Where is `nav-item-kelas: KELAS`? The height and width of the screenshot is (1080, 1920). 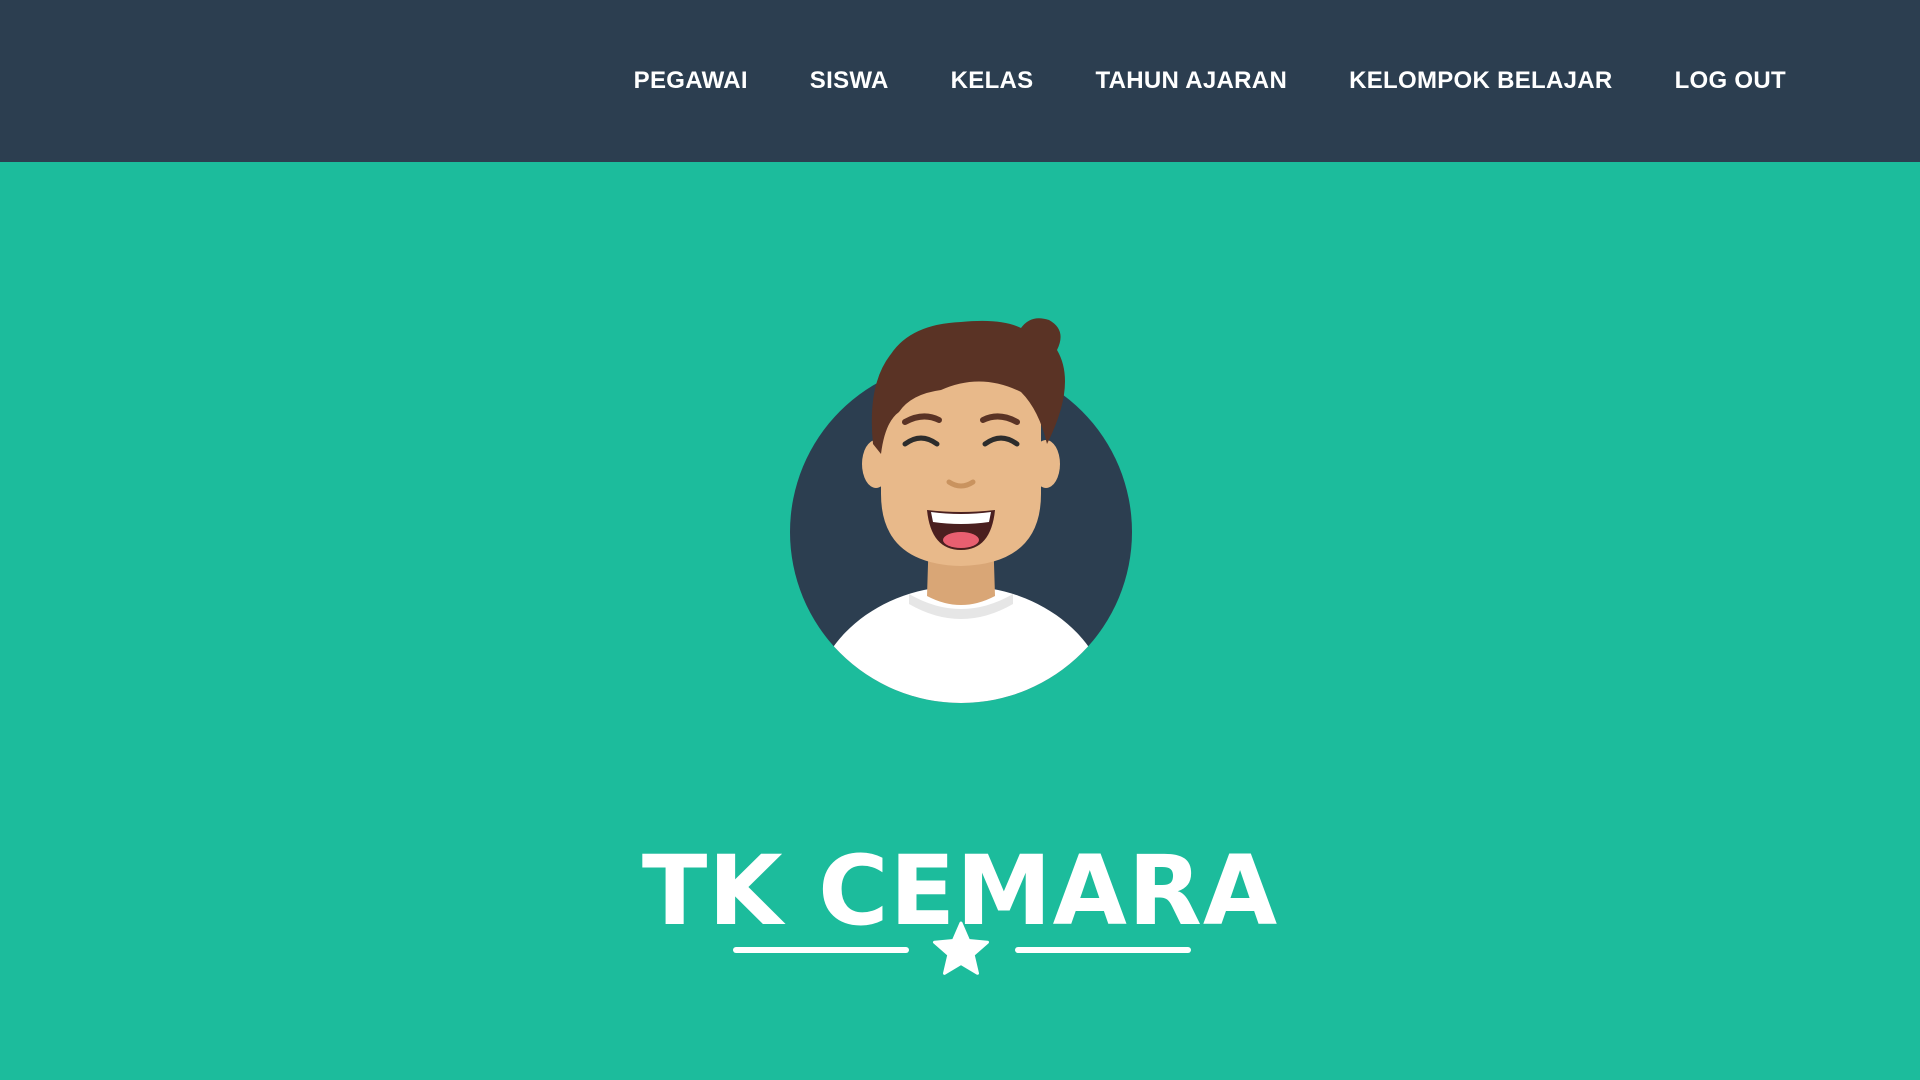 nav-item-kelas: KELAS is located at coordinates (992, 81).